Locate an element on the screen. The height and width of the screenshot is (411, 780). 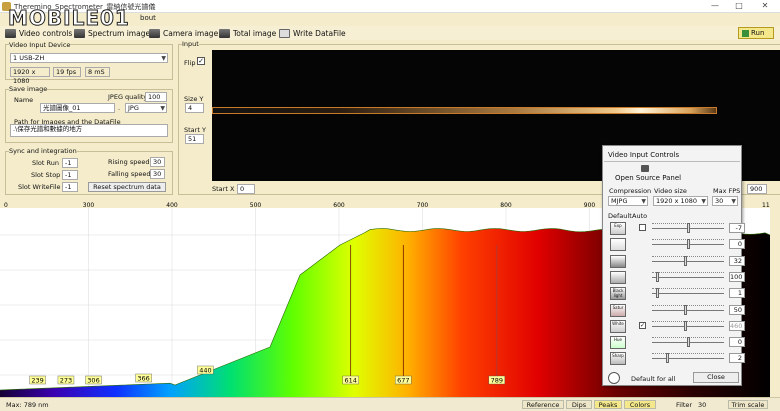
start-y-input: 51 is located at coordinates (194, 139).